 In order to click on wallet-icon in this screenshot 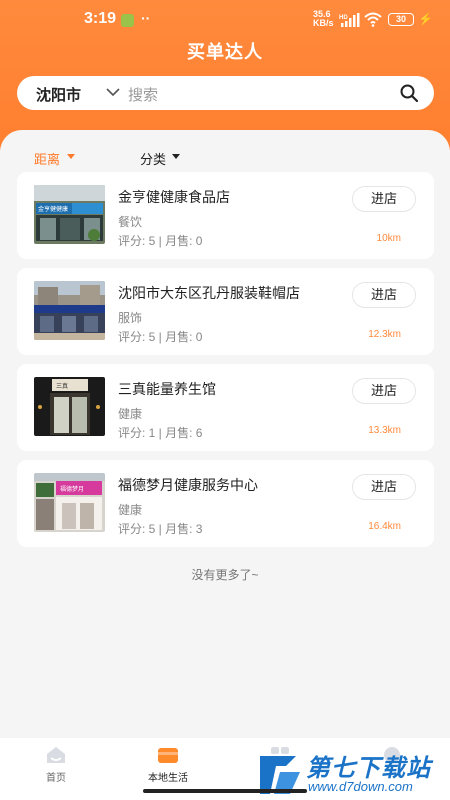, I will do `click(168, 755)`.